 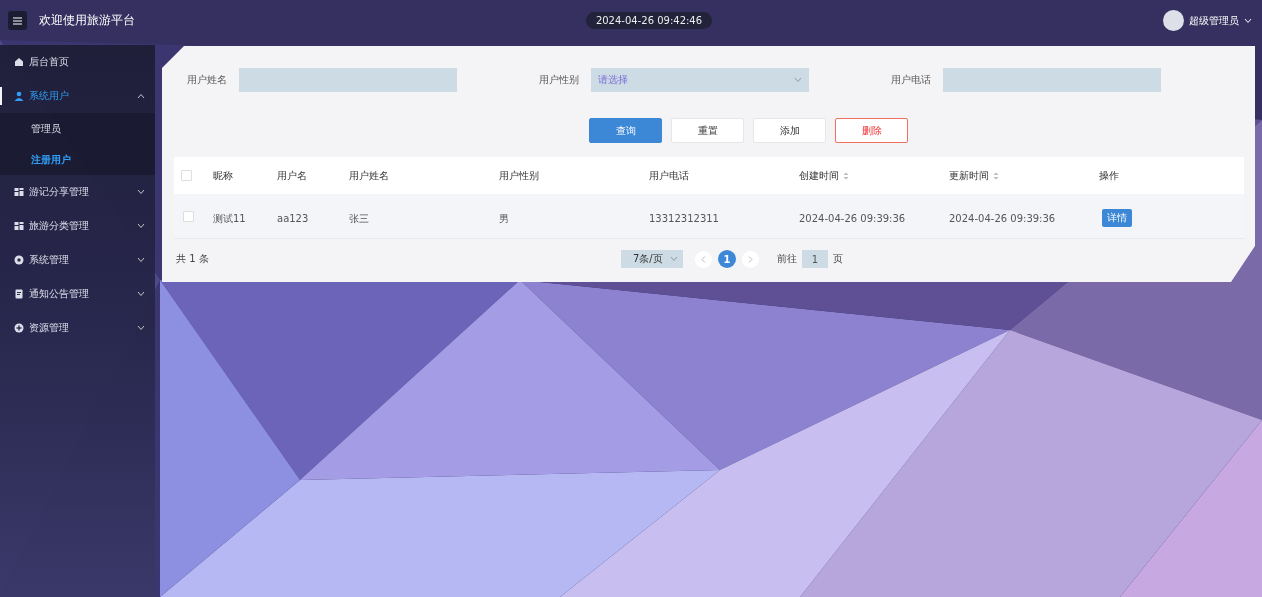 I want to click on column-header: 昵称, so click(x=223, y=175).